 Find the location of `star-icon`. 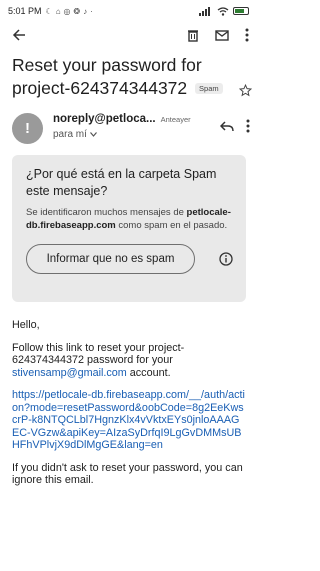

star-icon is located at coordinates (245, 90).